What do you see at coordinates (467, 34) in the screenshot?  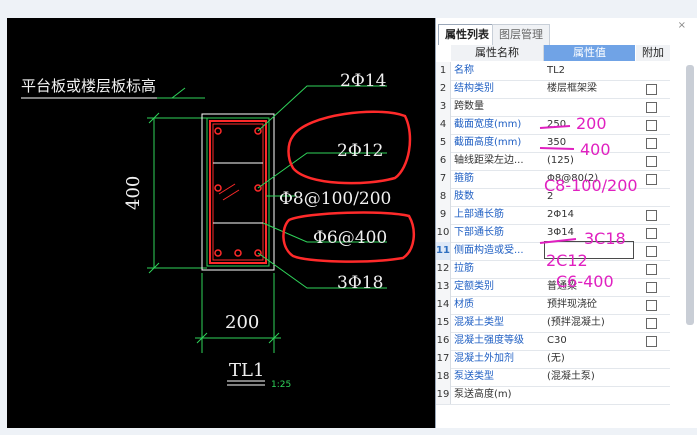 I see `tab-property-list: 属性列表` at bounding box center [467, 34].